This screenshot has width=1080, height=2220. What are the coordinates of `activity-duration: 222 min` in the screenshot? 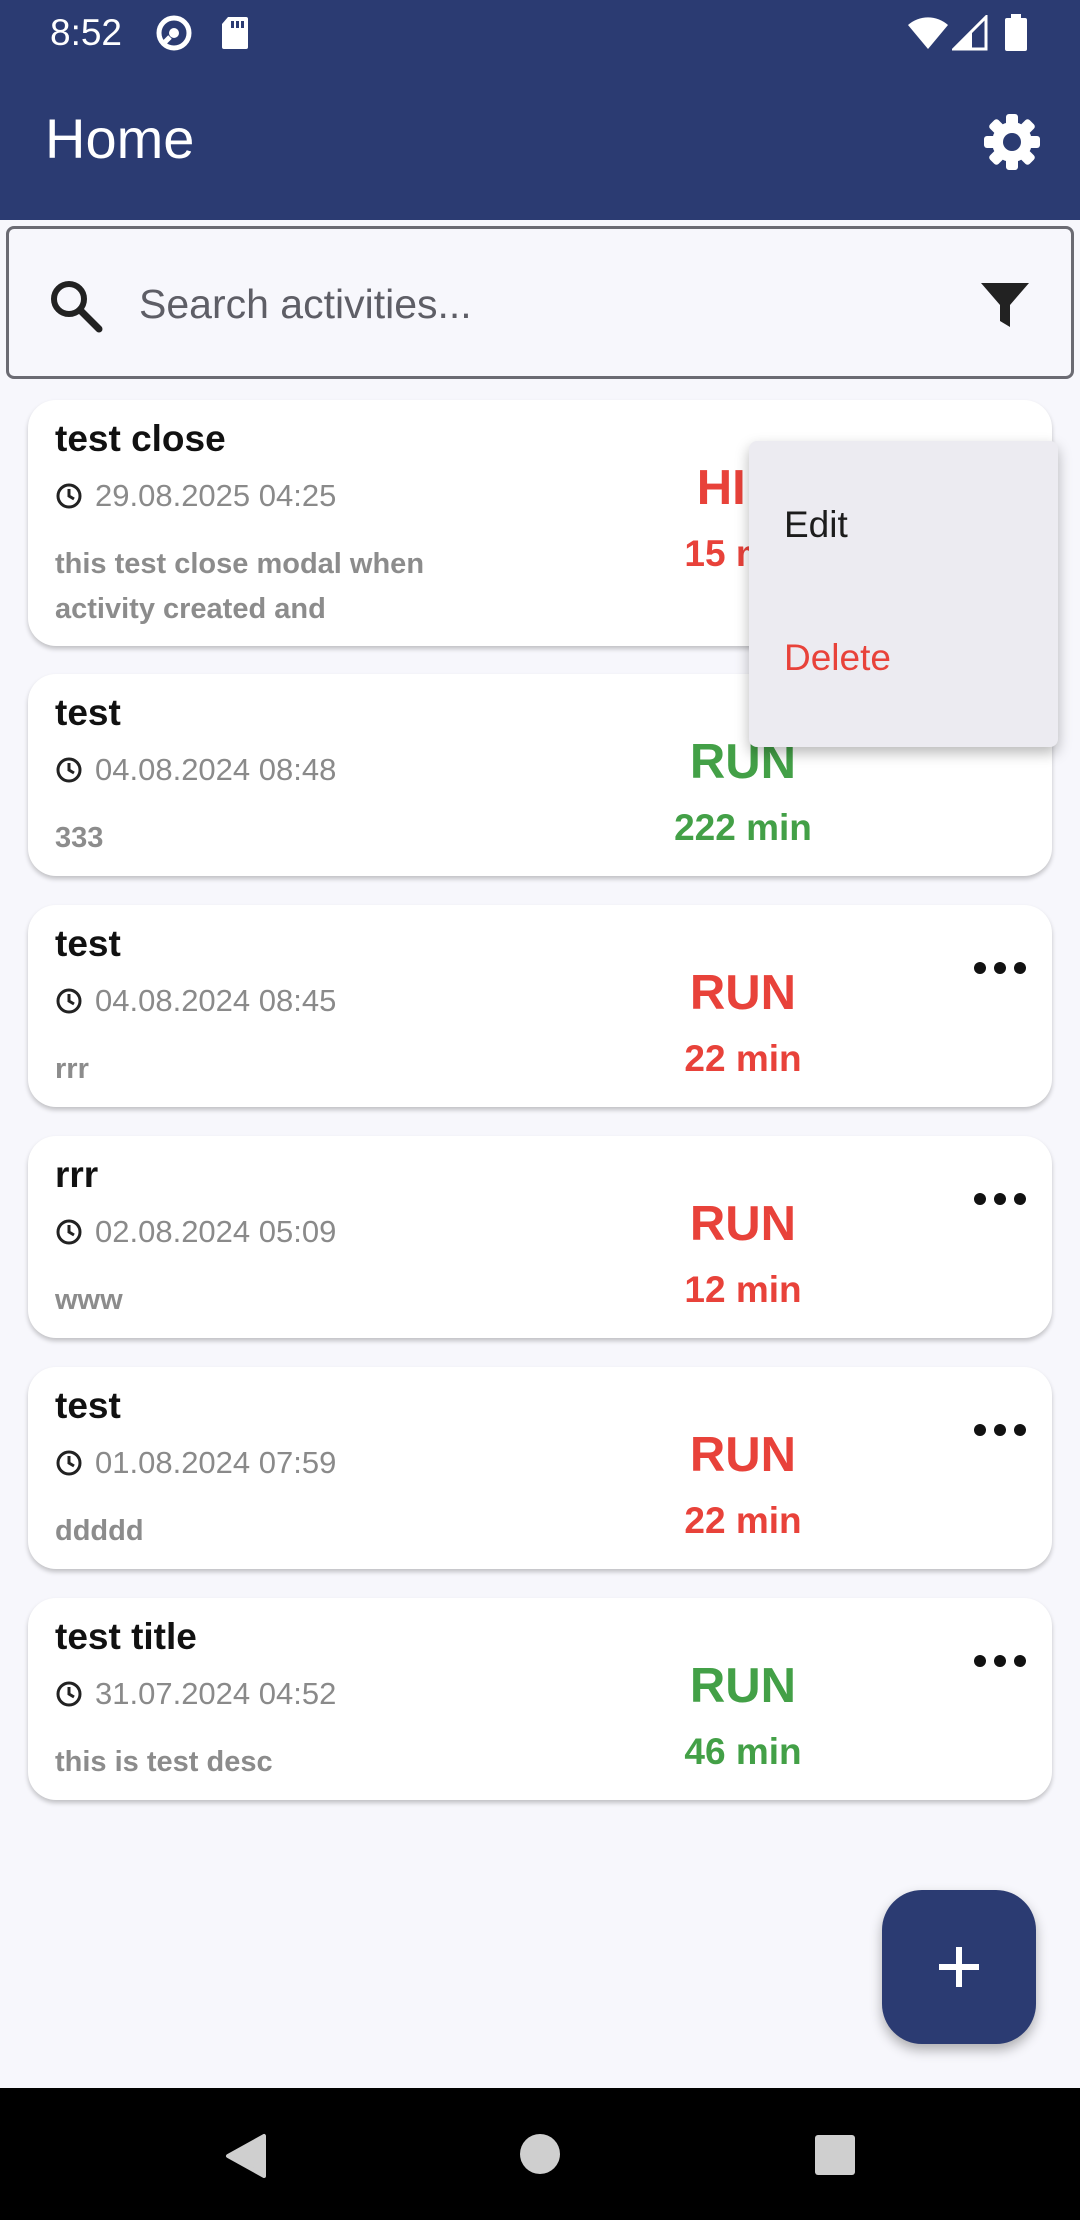 It's located at (743, 827).